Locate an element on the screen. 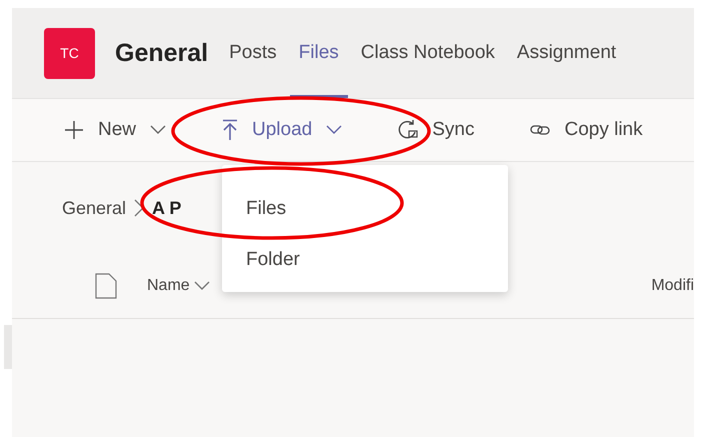 This screenshot has height=437, width=707. sync-button: Sync is located at coordinates (436, 130).